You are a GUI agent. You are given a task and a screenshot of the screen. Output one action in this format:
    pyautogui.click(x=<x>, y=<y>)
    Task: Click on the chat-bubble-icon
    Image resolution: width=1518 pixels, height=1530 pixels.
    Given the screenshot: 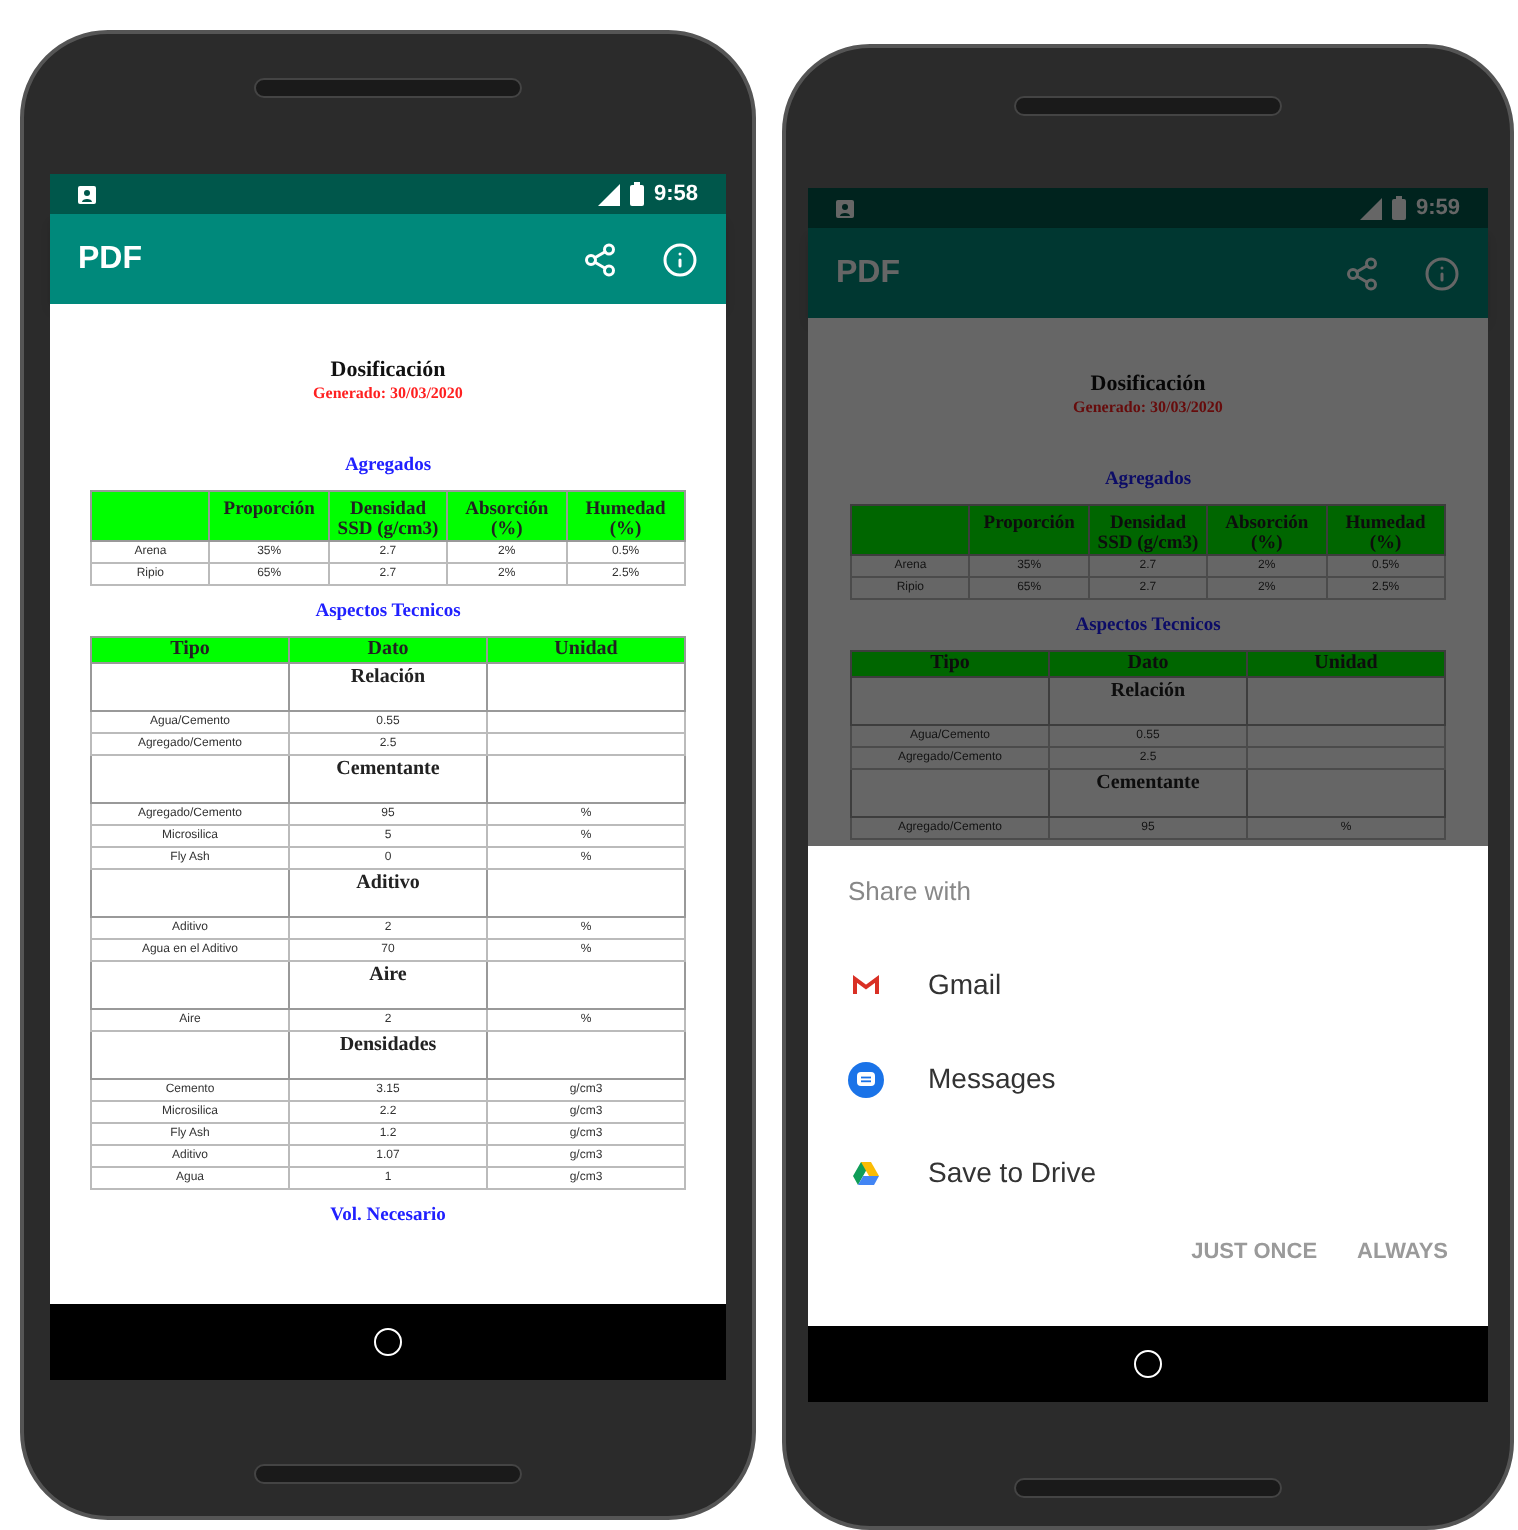 What is the action you would take?
    pyautogui.click(x=866, y=1079)
    